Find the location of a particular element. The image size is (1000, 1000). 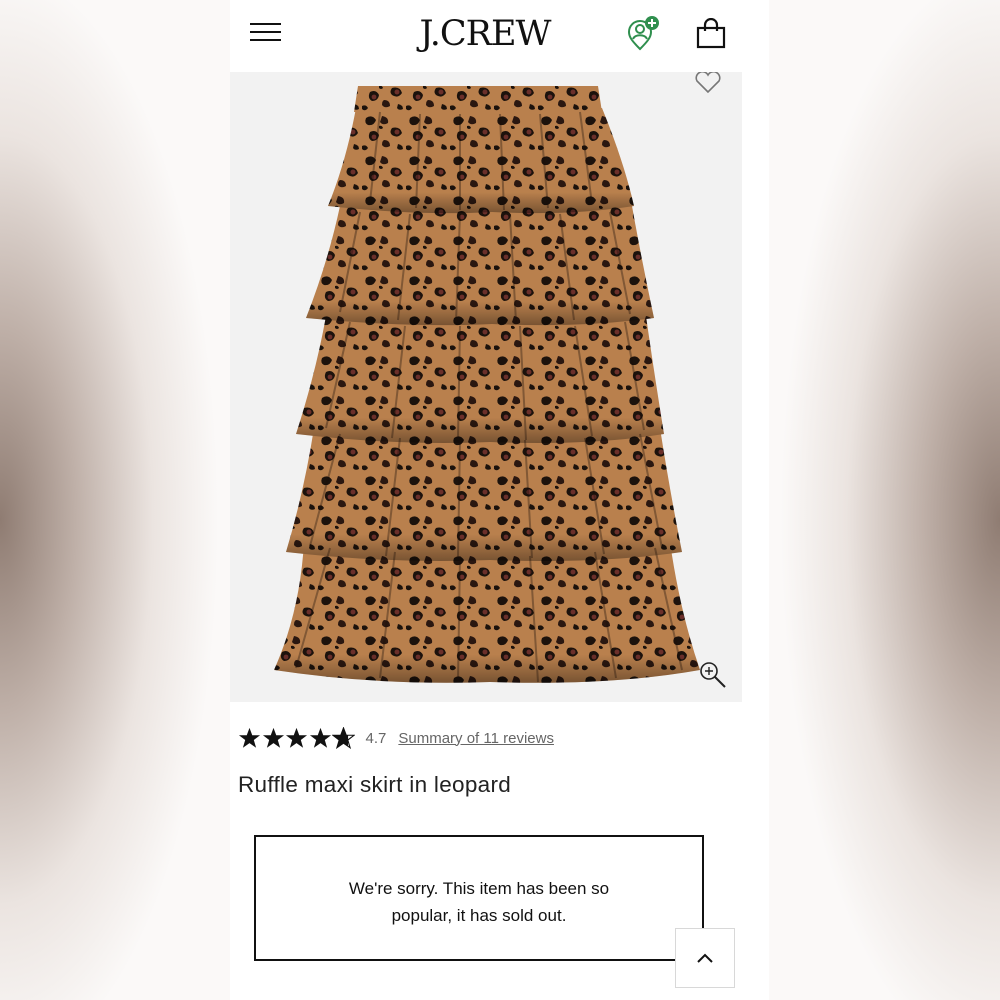

sold-out-message-line-1: We're sorry. This item has been so is located at coordinates (479, 888).